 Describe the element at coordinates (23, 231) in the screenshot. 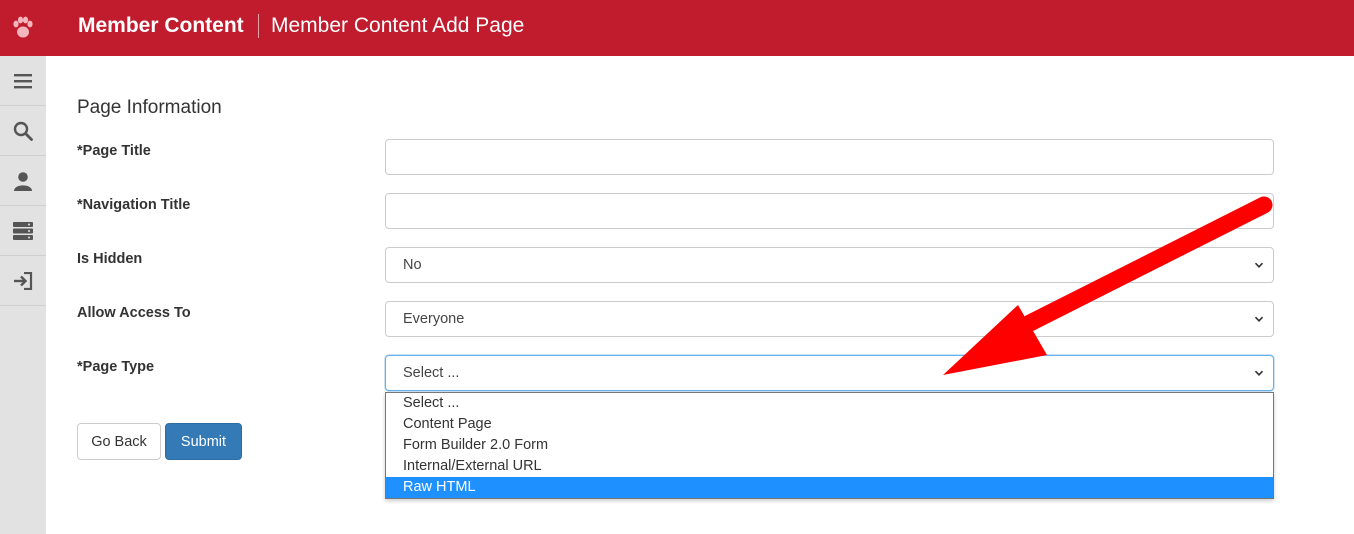

I see `server-icon` at that location.